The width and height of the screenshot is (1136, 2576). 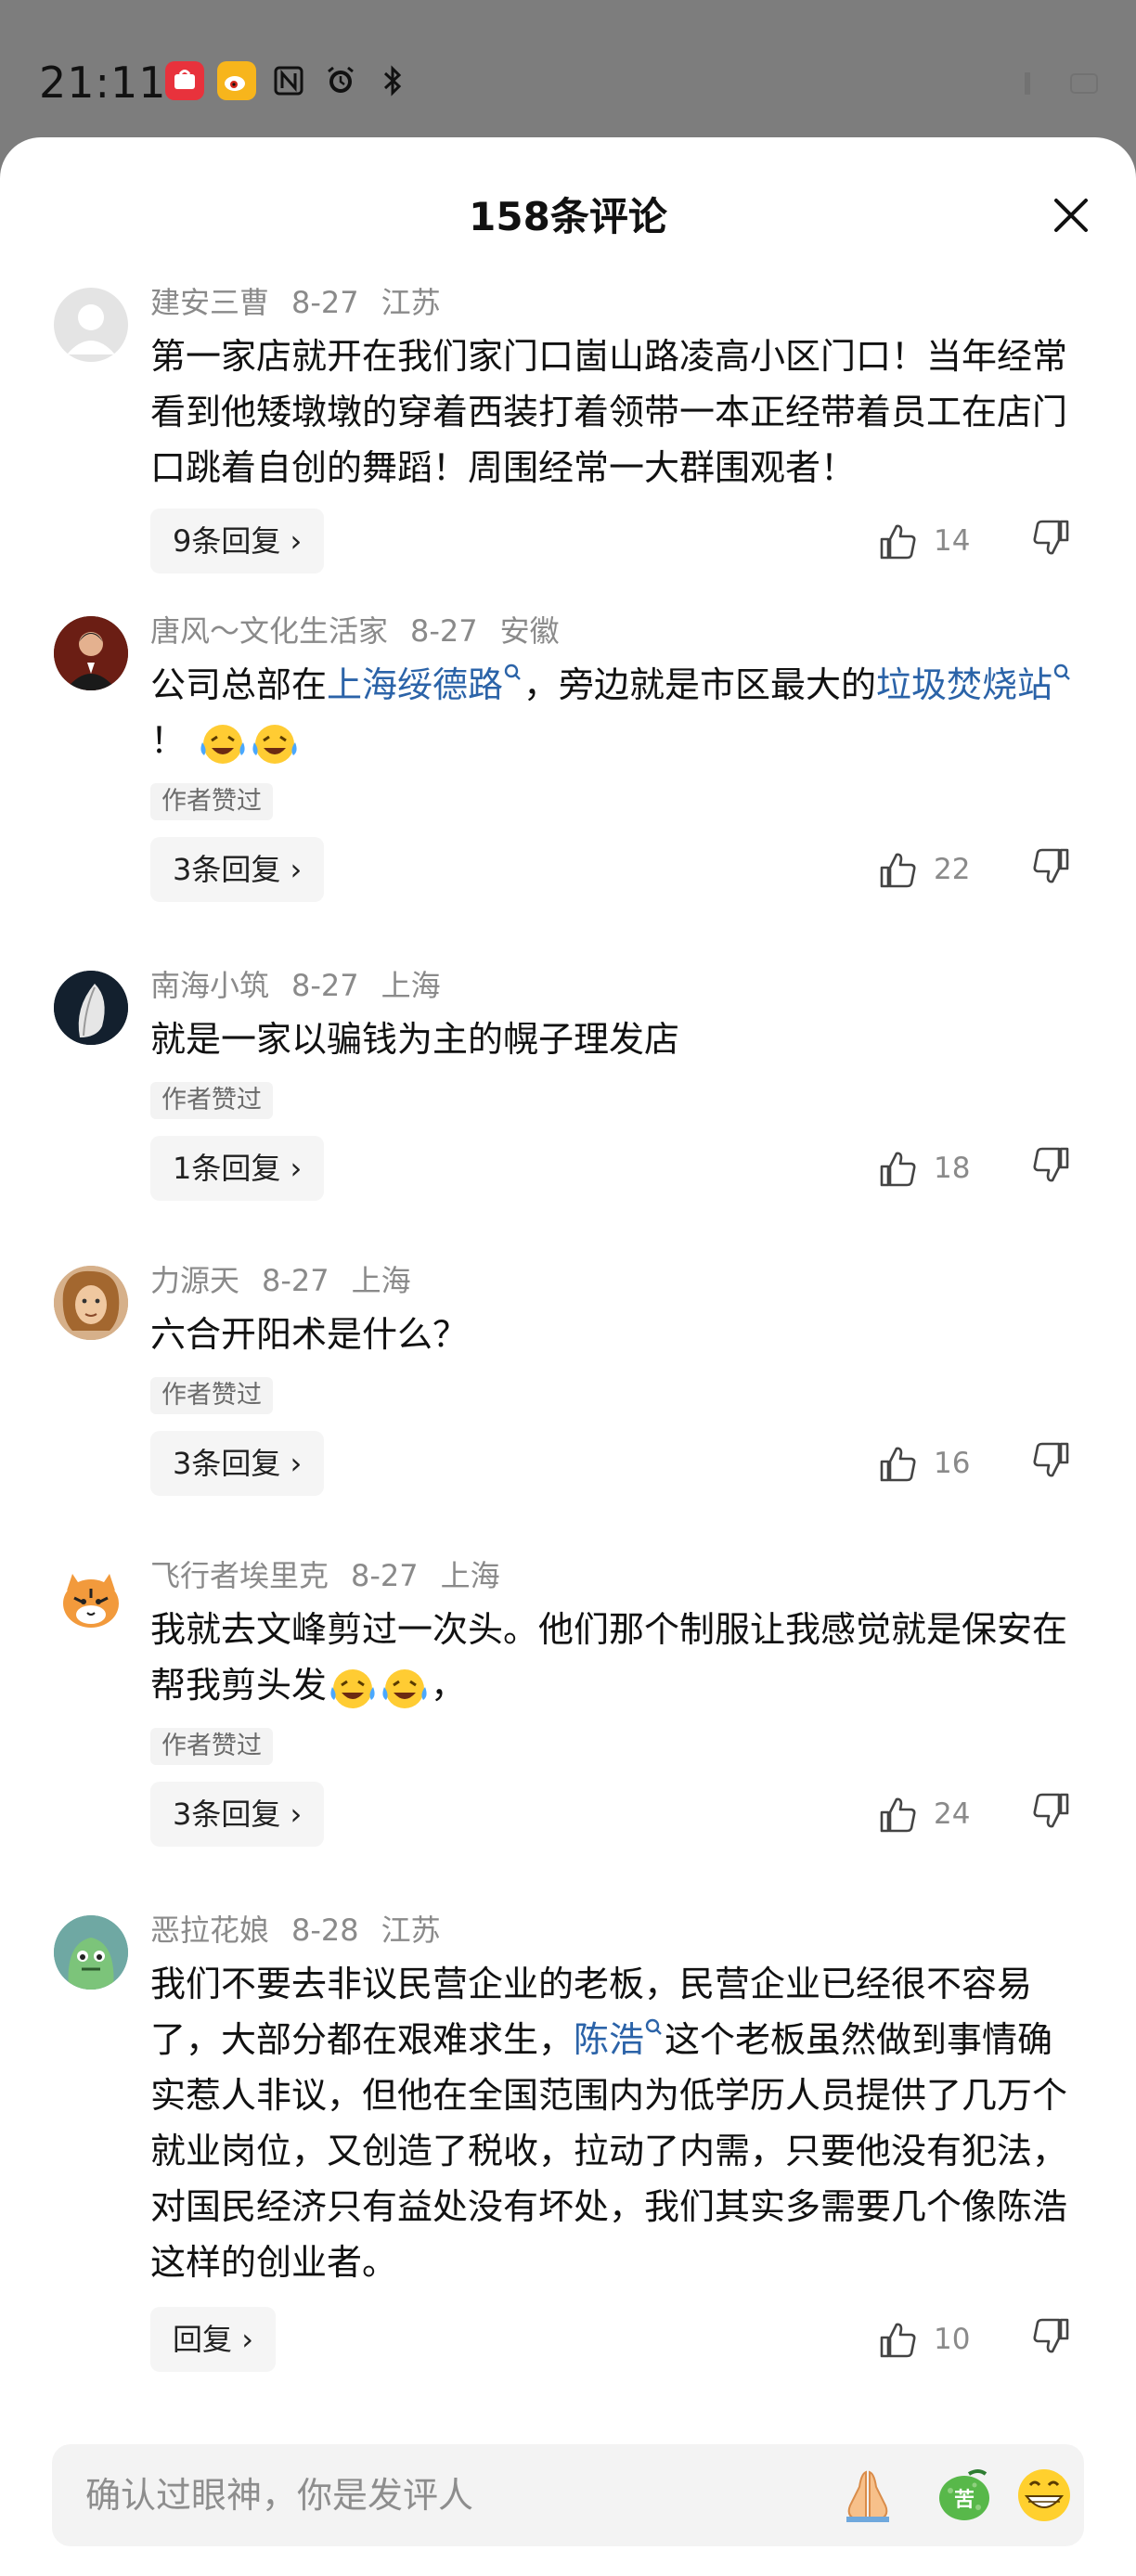 What do you see at coordinates (613, 713) in the screenshot?
I see `comment-text: 公司总部在上海绥德路 ，旁边就是市区最大的垃圾焚烧站 ！` at bounding box center [613, 713].